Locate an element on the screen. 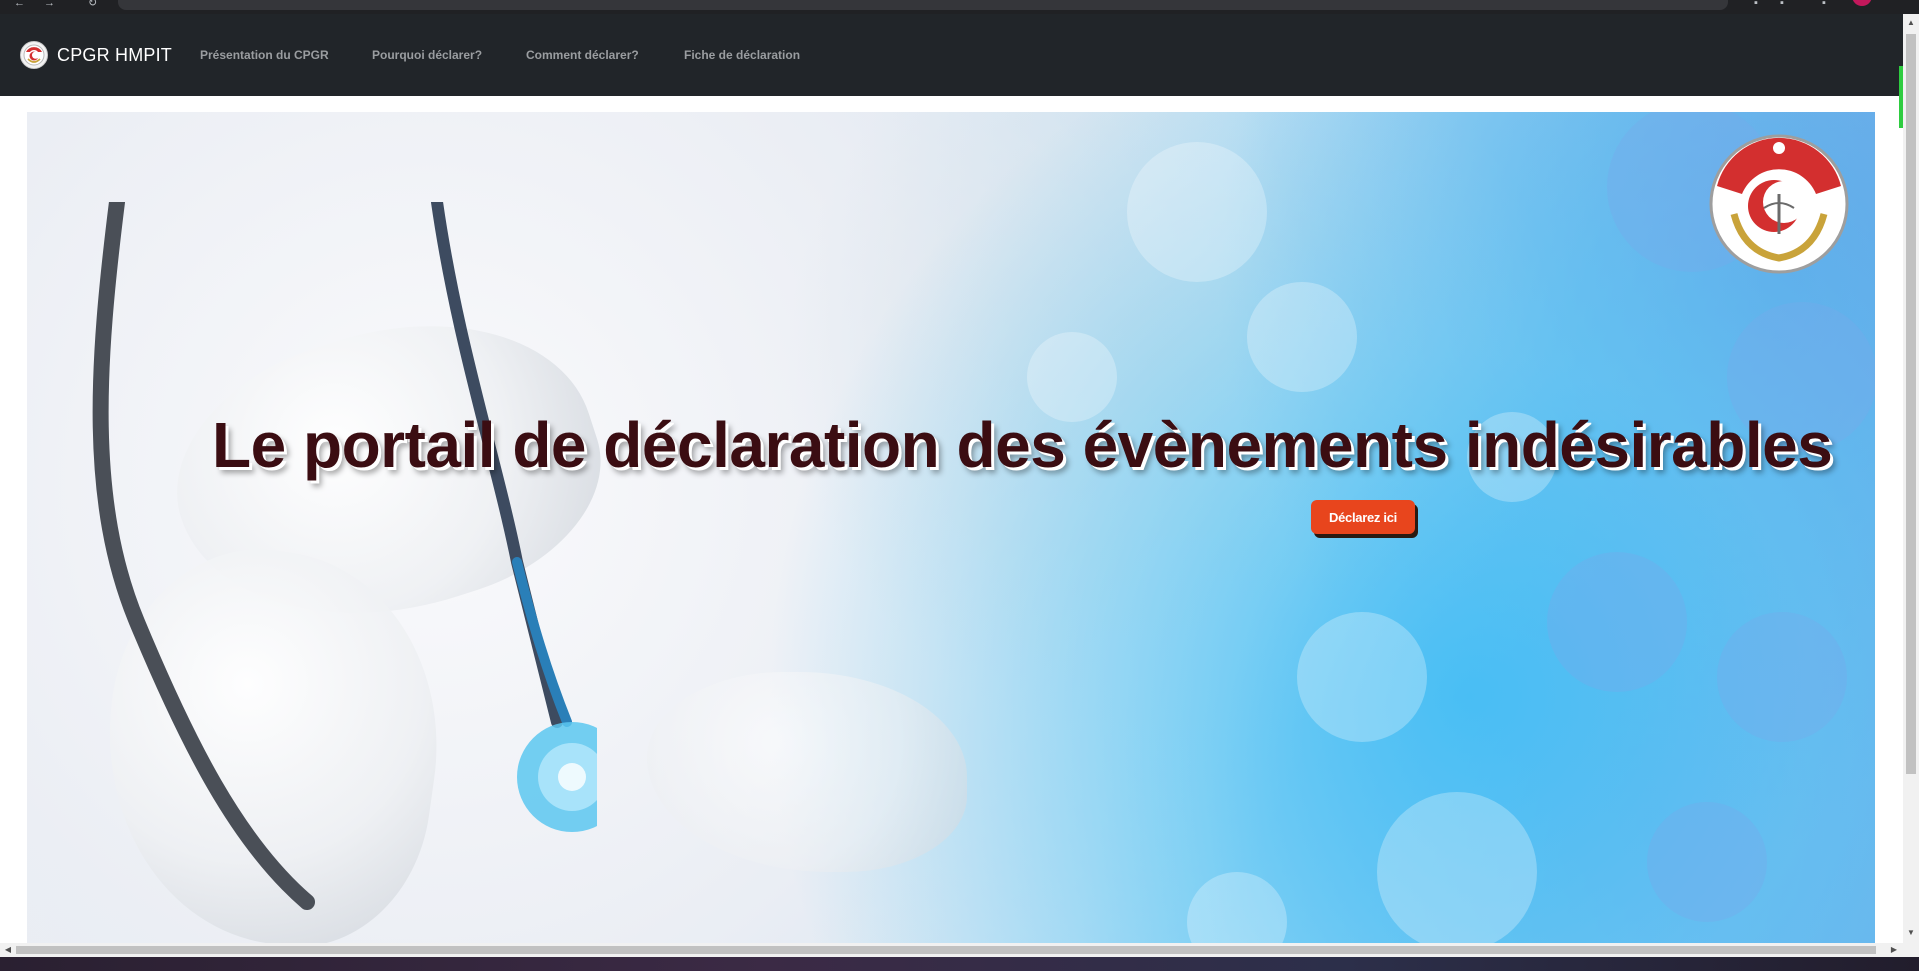 The image size is (1919, 971). scroll-left-icon: ◀ is located at coordinates (8, 950).